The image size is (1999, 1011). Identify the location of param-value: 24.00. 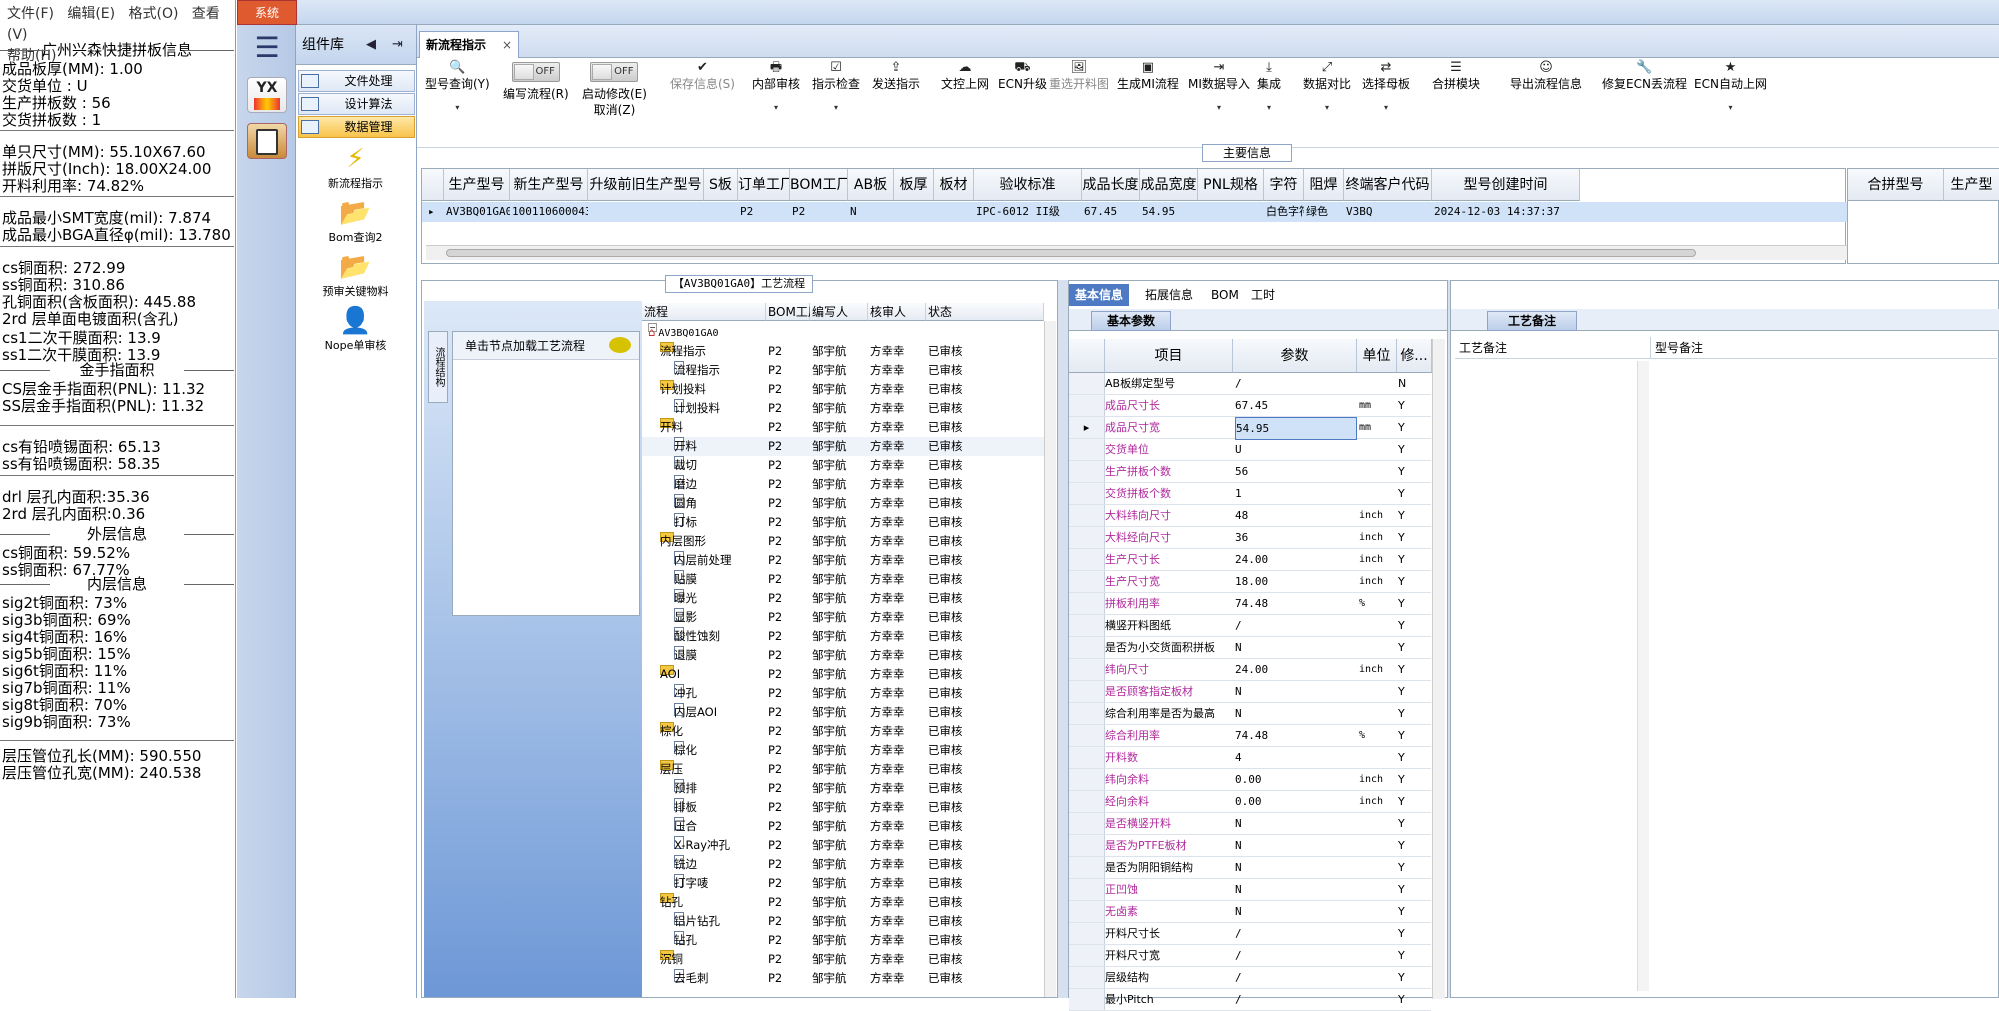
(1296, 559).